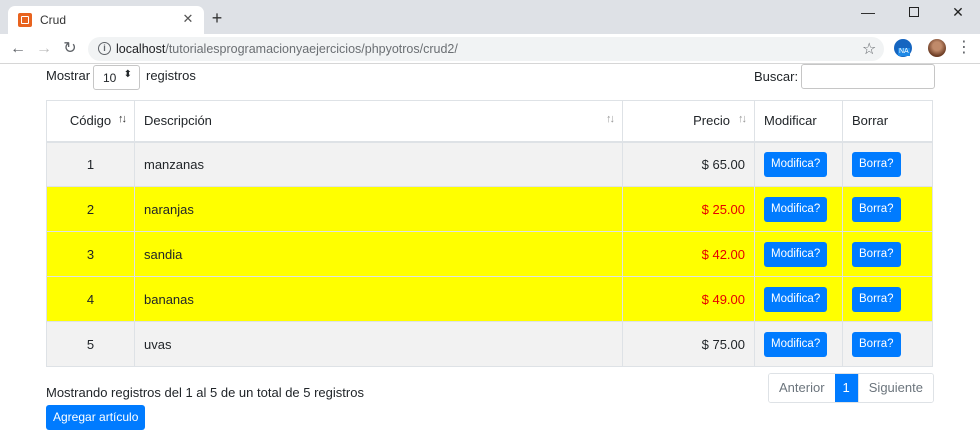  What do you see at coordinates (44, 49) in the screenshot?
I see `forward-arrow-icon: →` at bounding box center [44, 49].